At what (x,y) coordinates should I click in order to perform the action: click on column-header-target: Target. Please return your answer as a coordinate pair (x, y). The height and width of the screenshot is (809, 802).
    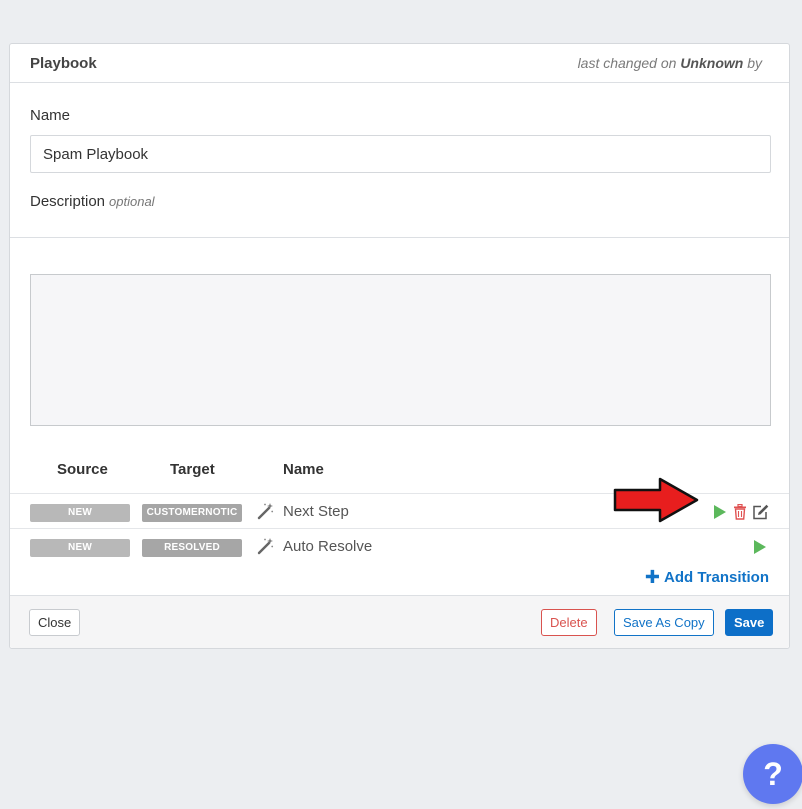
    Looking at the image, I should click on (192, 469).